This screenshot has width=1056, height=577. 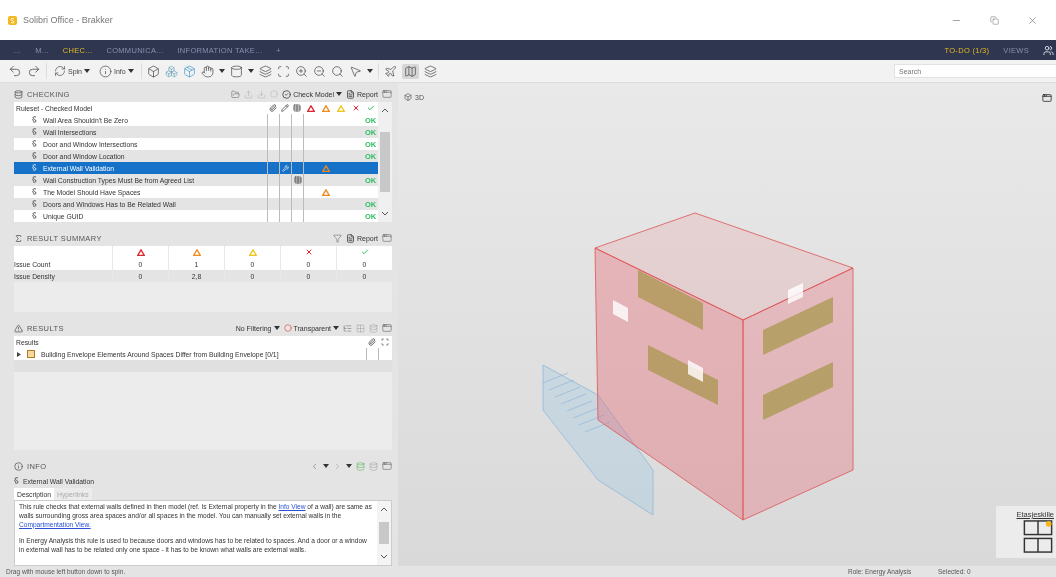 I want to click on wrench-icon, so click(x=285, y=168).